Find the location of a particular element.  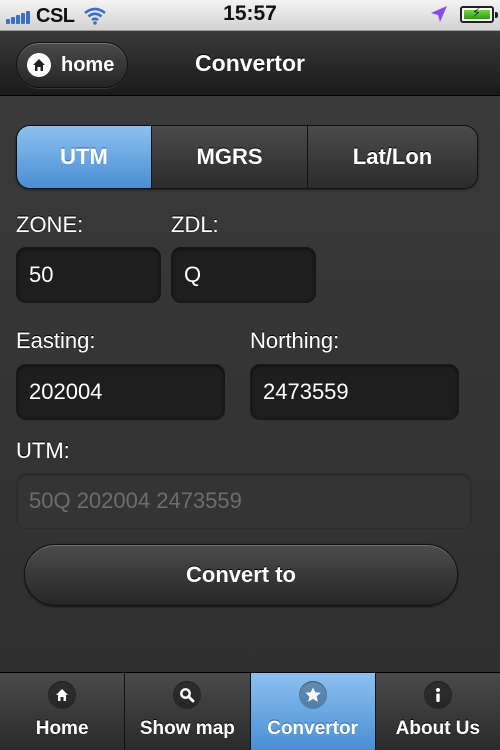

status-right is located at coordinates (464, 14).